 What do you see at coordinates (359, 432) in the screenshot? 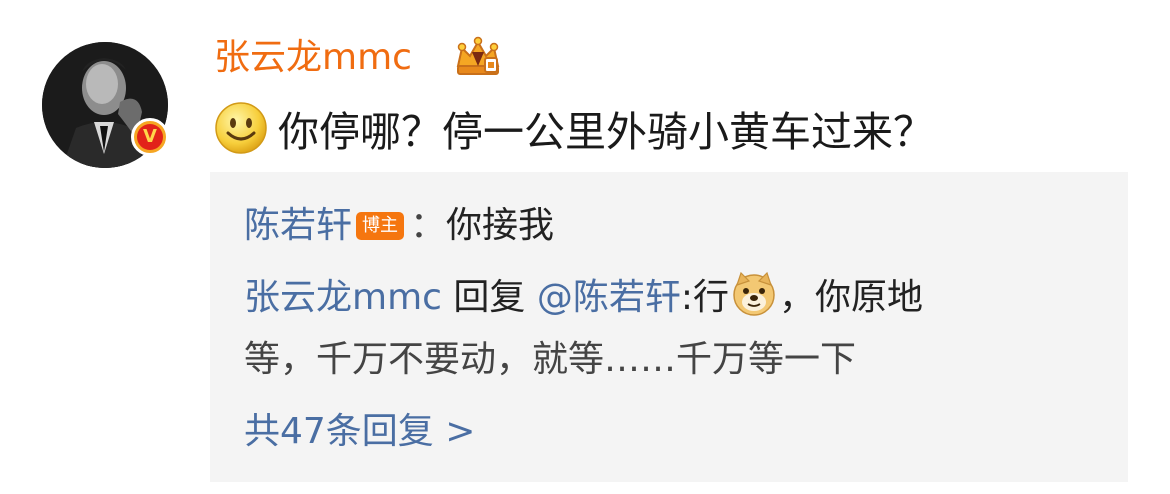
I see `more-replies-link: 共47条回复 >` at bounding box center [359, 432].